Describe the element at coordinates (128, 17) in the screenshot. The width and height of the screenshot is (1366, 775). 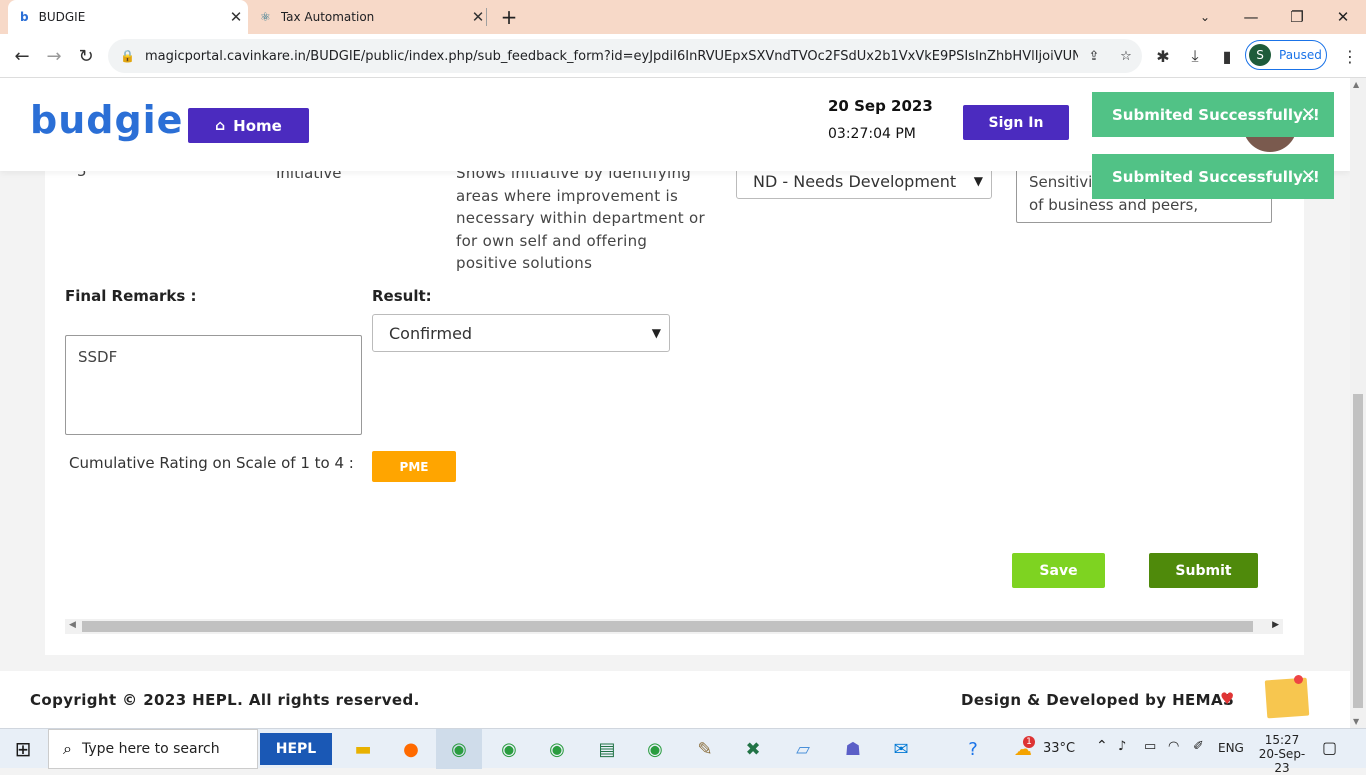
I see `tab-budgie: b BUDGIE ✕` at that location.